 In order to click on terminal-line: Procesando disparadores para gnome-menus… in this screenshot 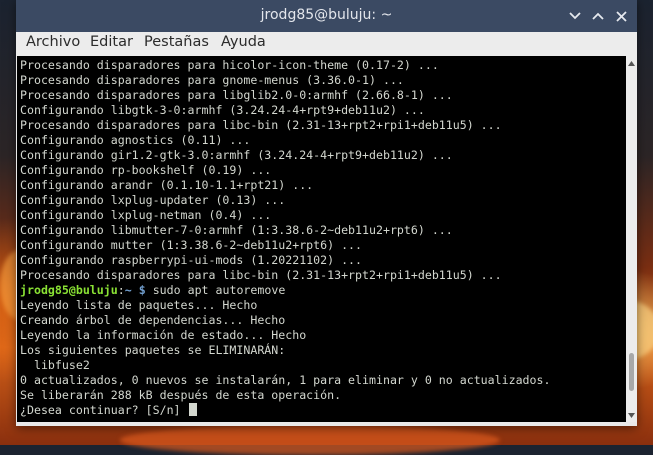, I will do `click(212, 80)`.